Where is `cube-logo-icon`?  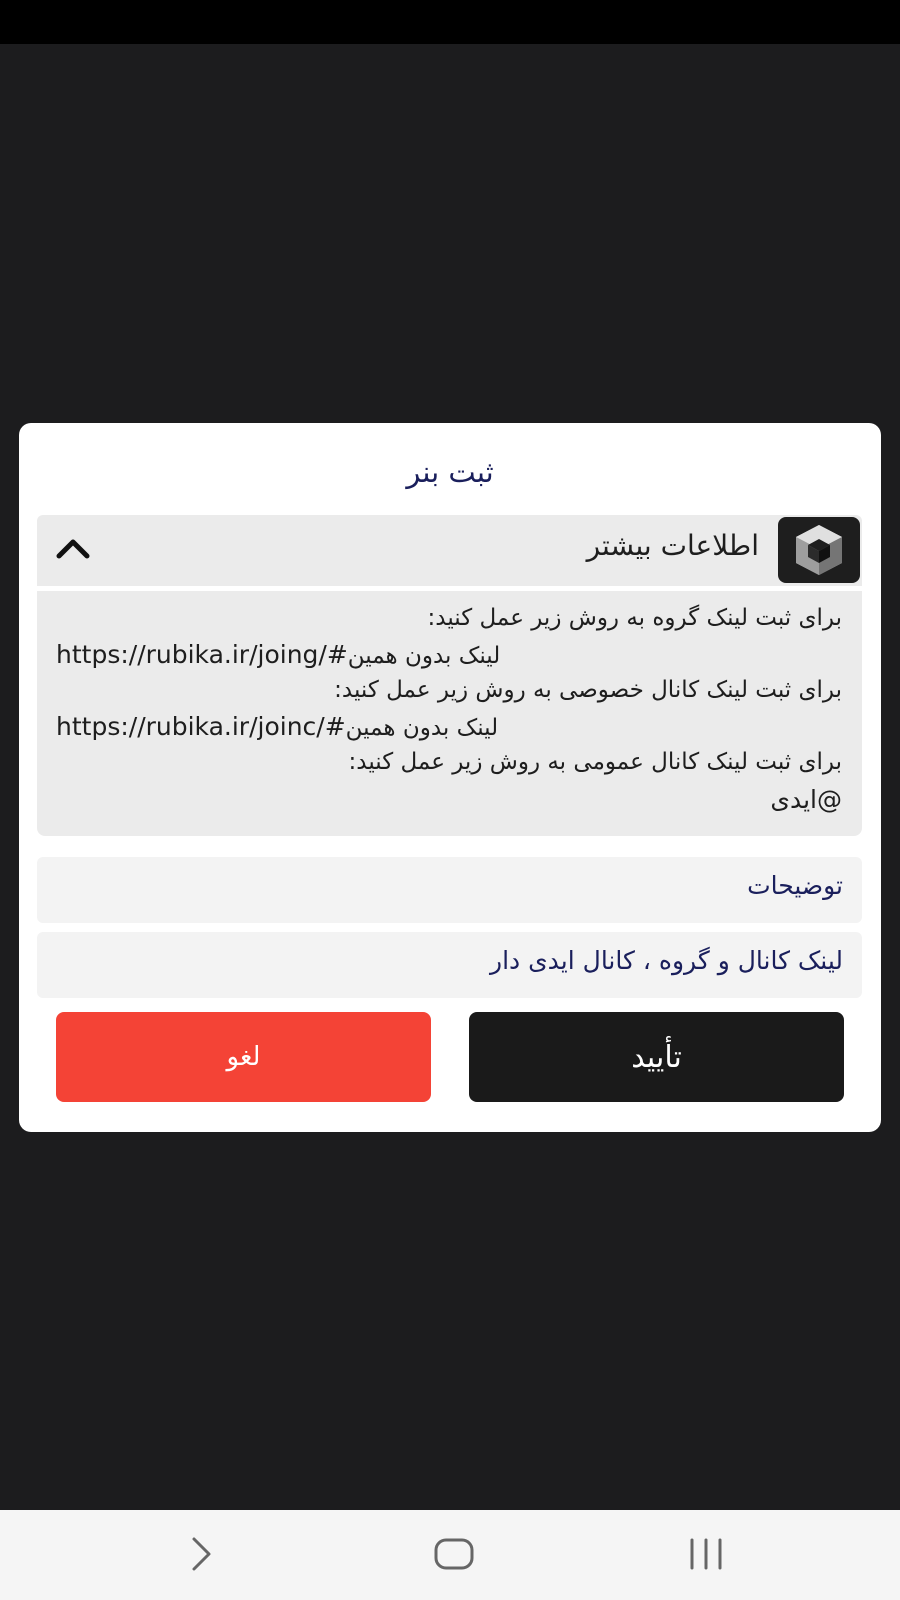
cube-logo-icon is located at coordinates (819, 550).